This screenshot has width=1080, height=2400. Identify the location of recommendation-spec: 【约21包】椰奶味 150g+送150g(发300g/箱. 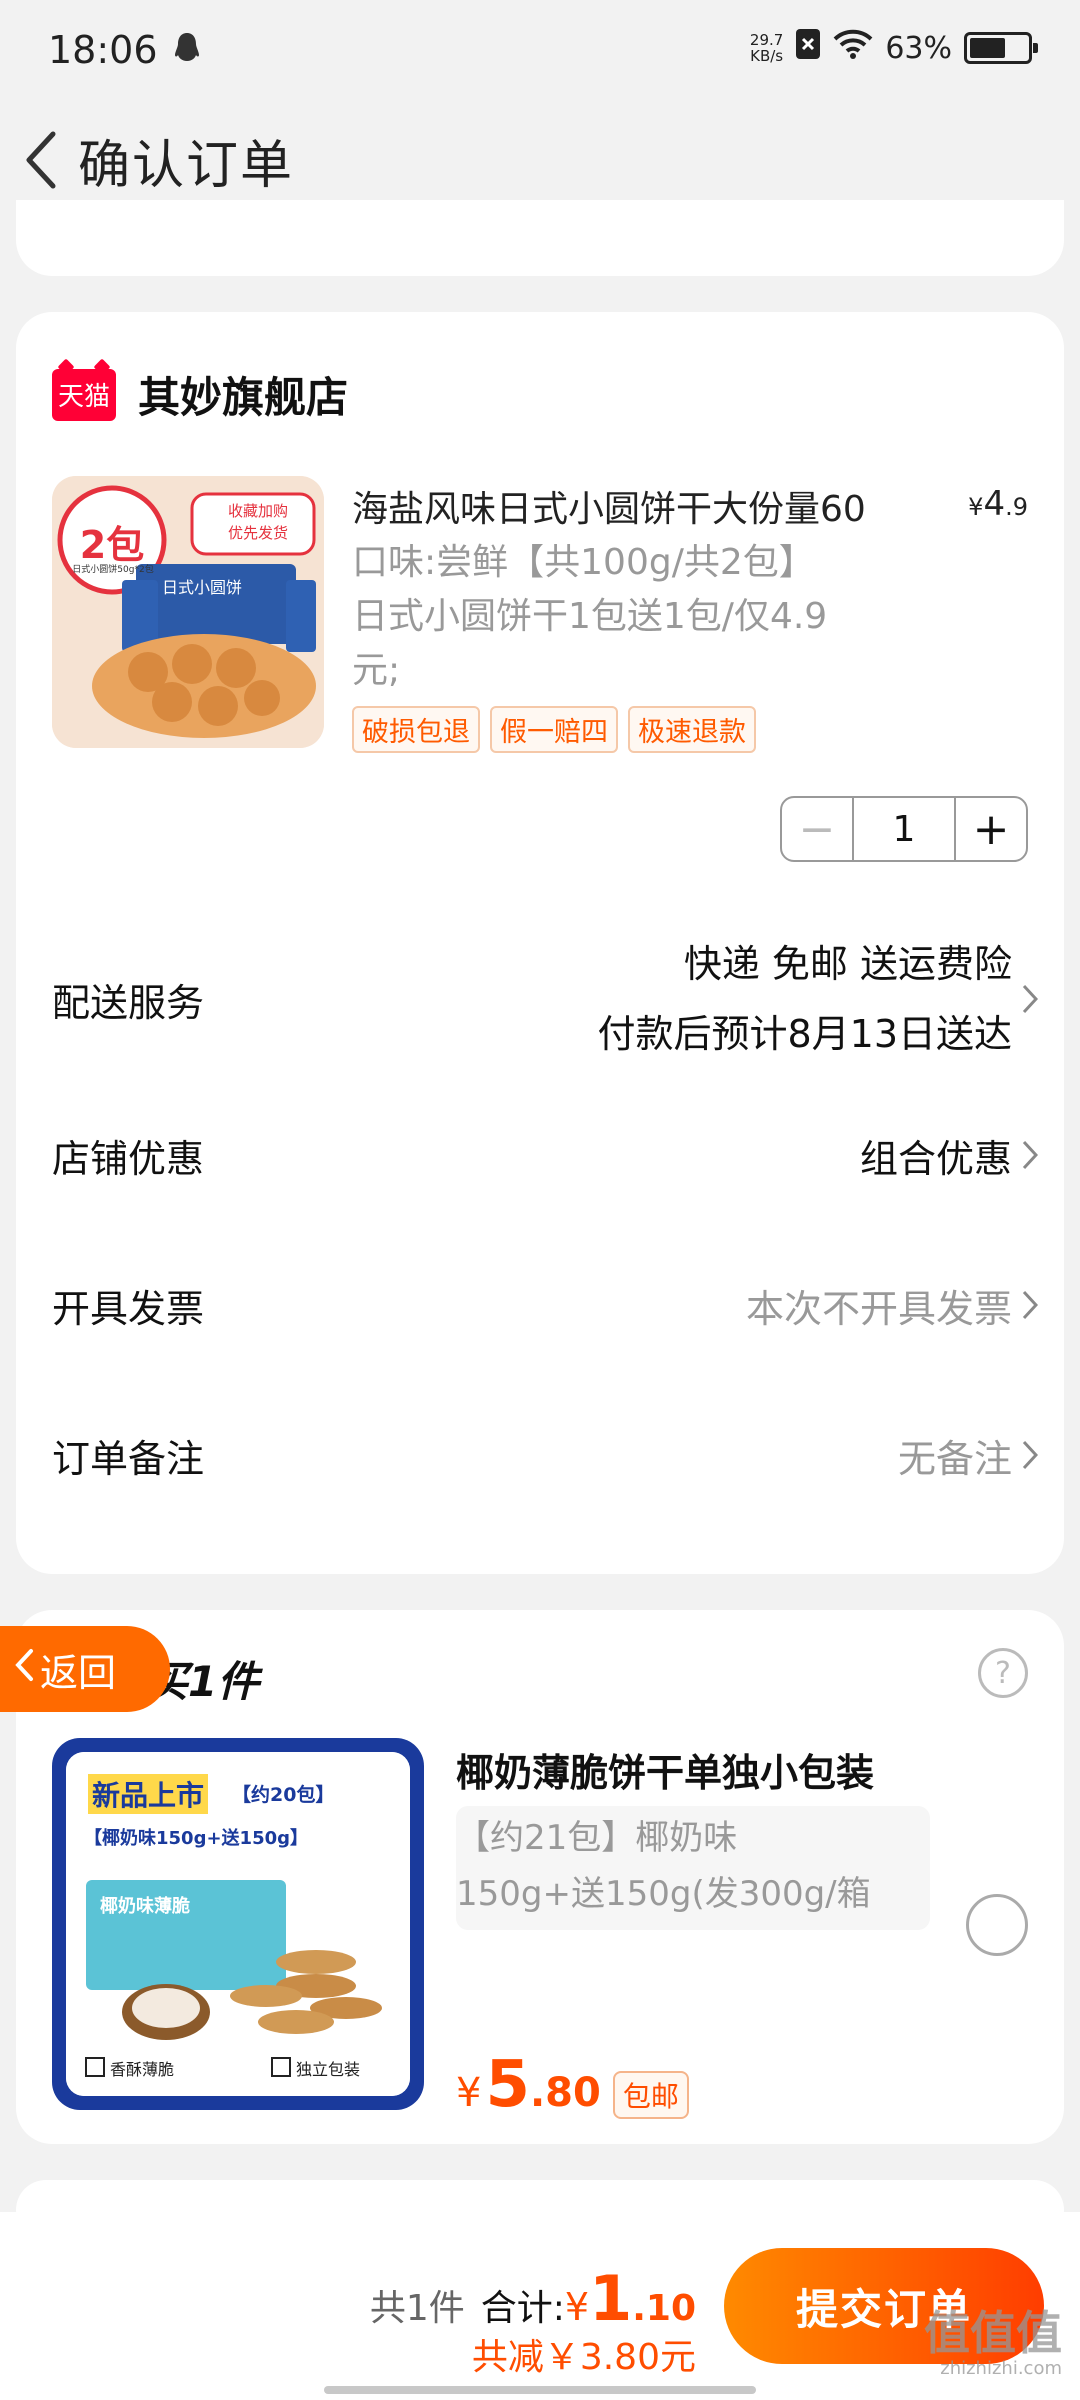
(693, 1868).